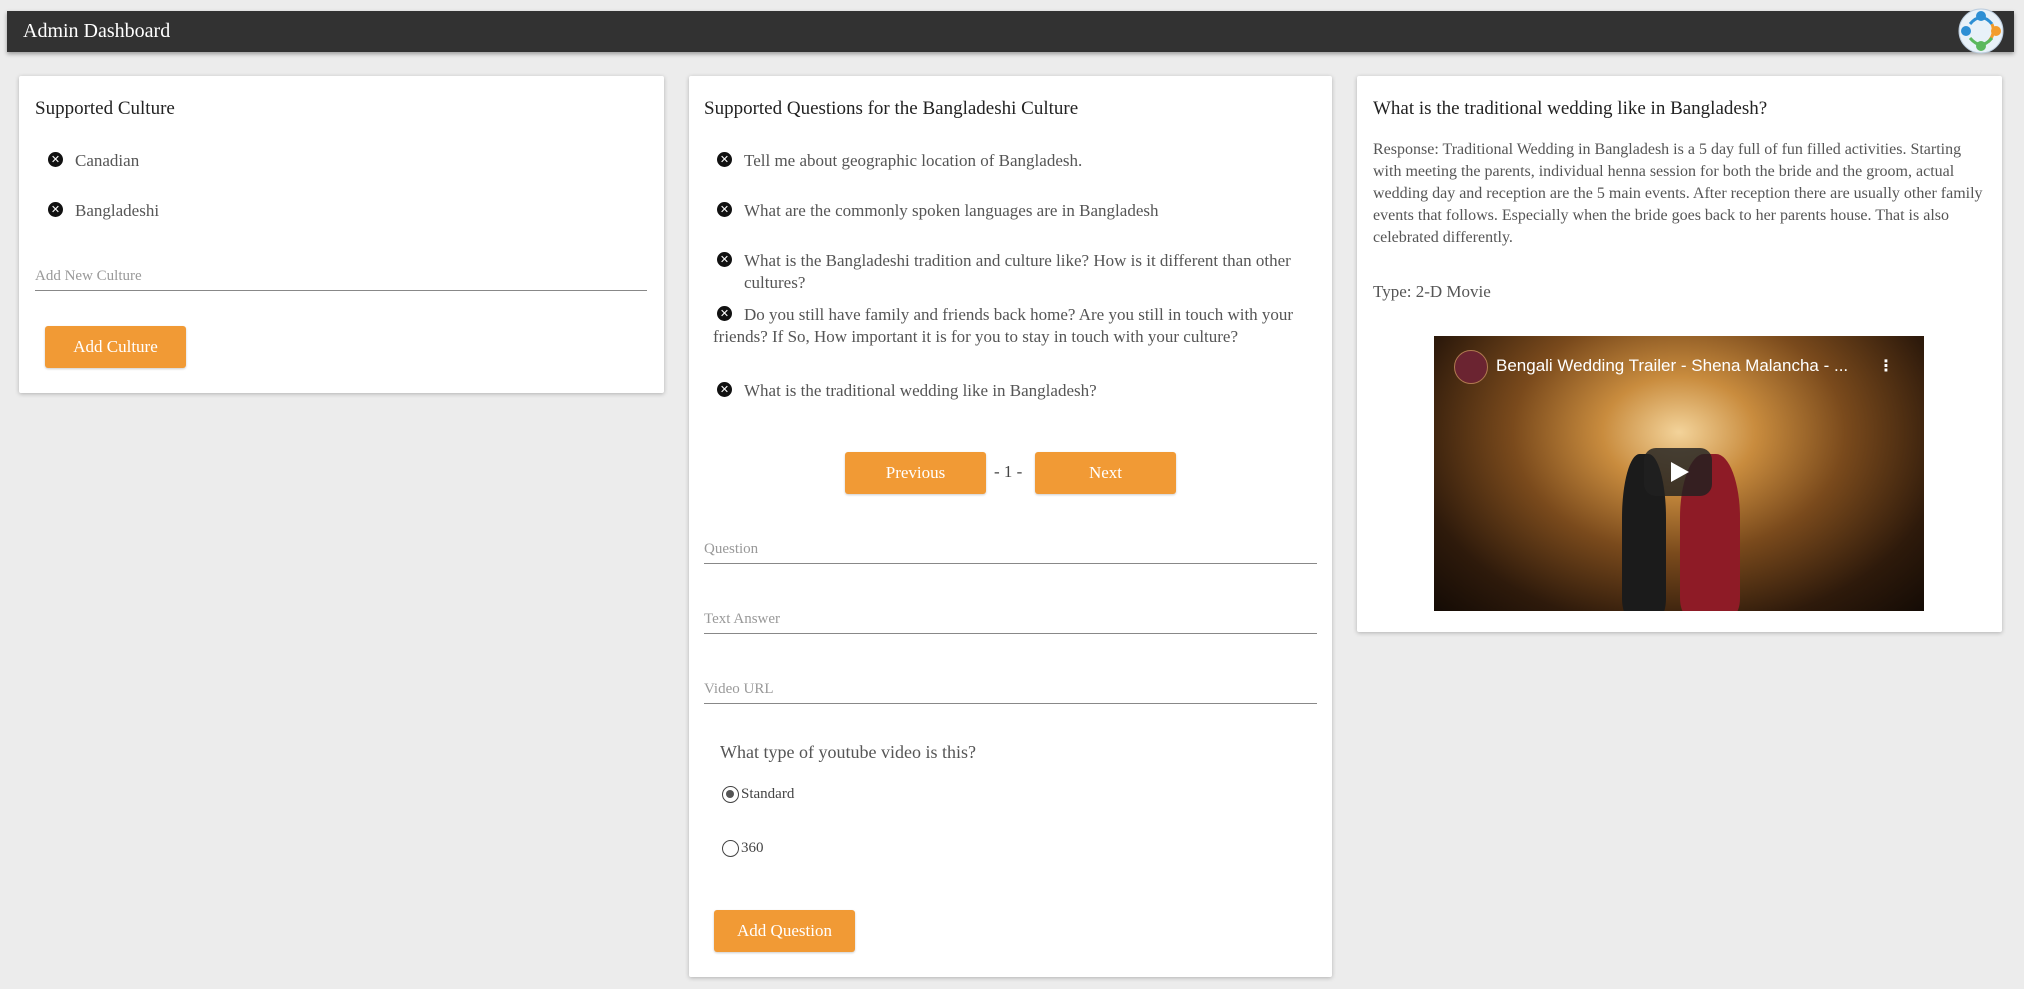  I want to click on play-icon, so click(1678, 472).